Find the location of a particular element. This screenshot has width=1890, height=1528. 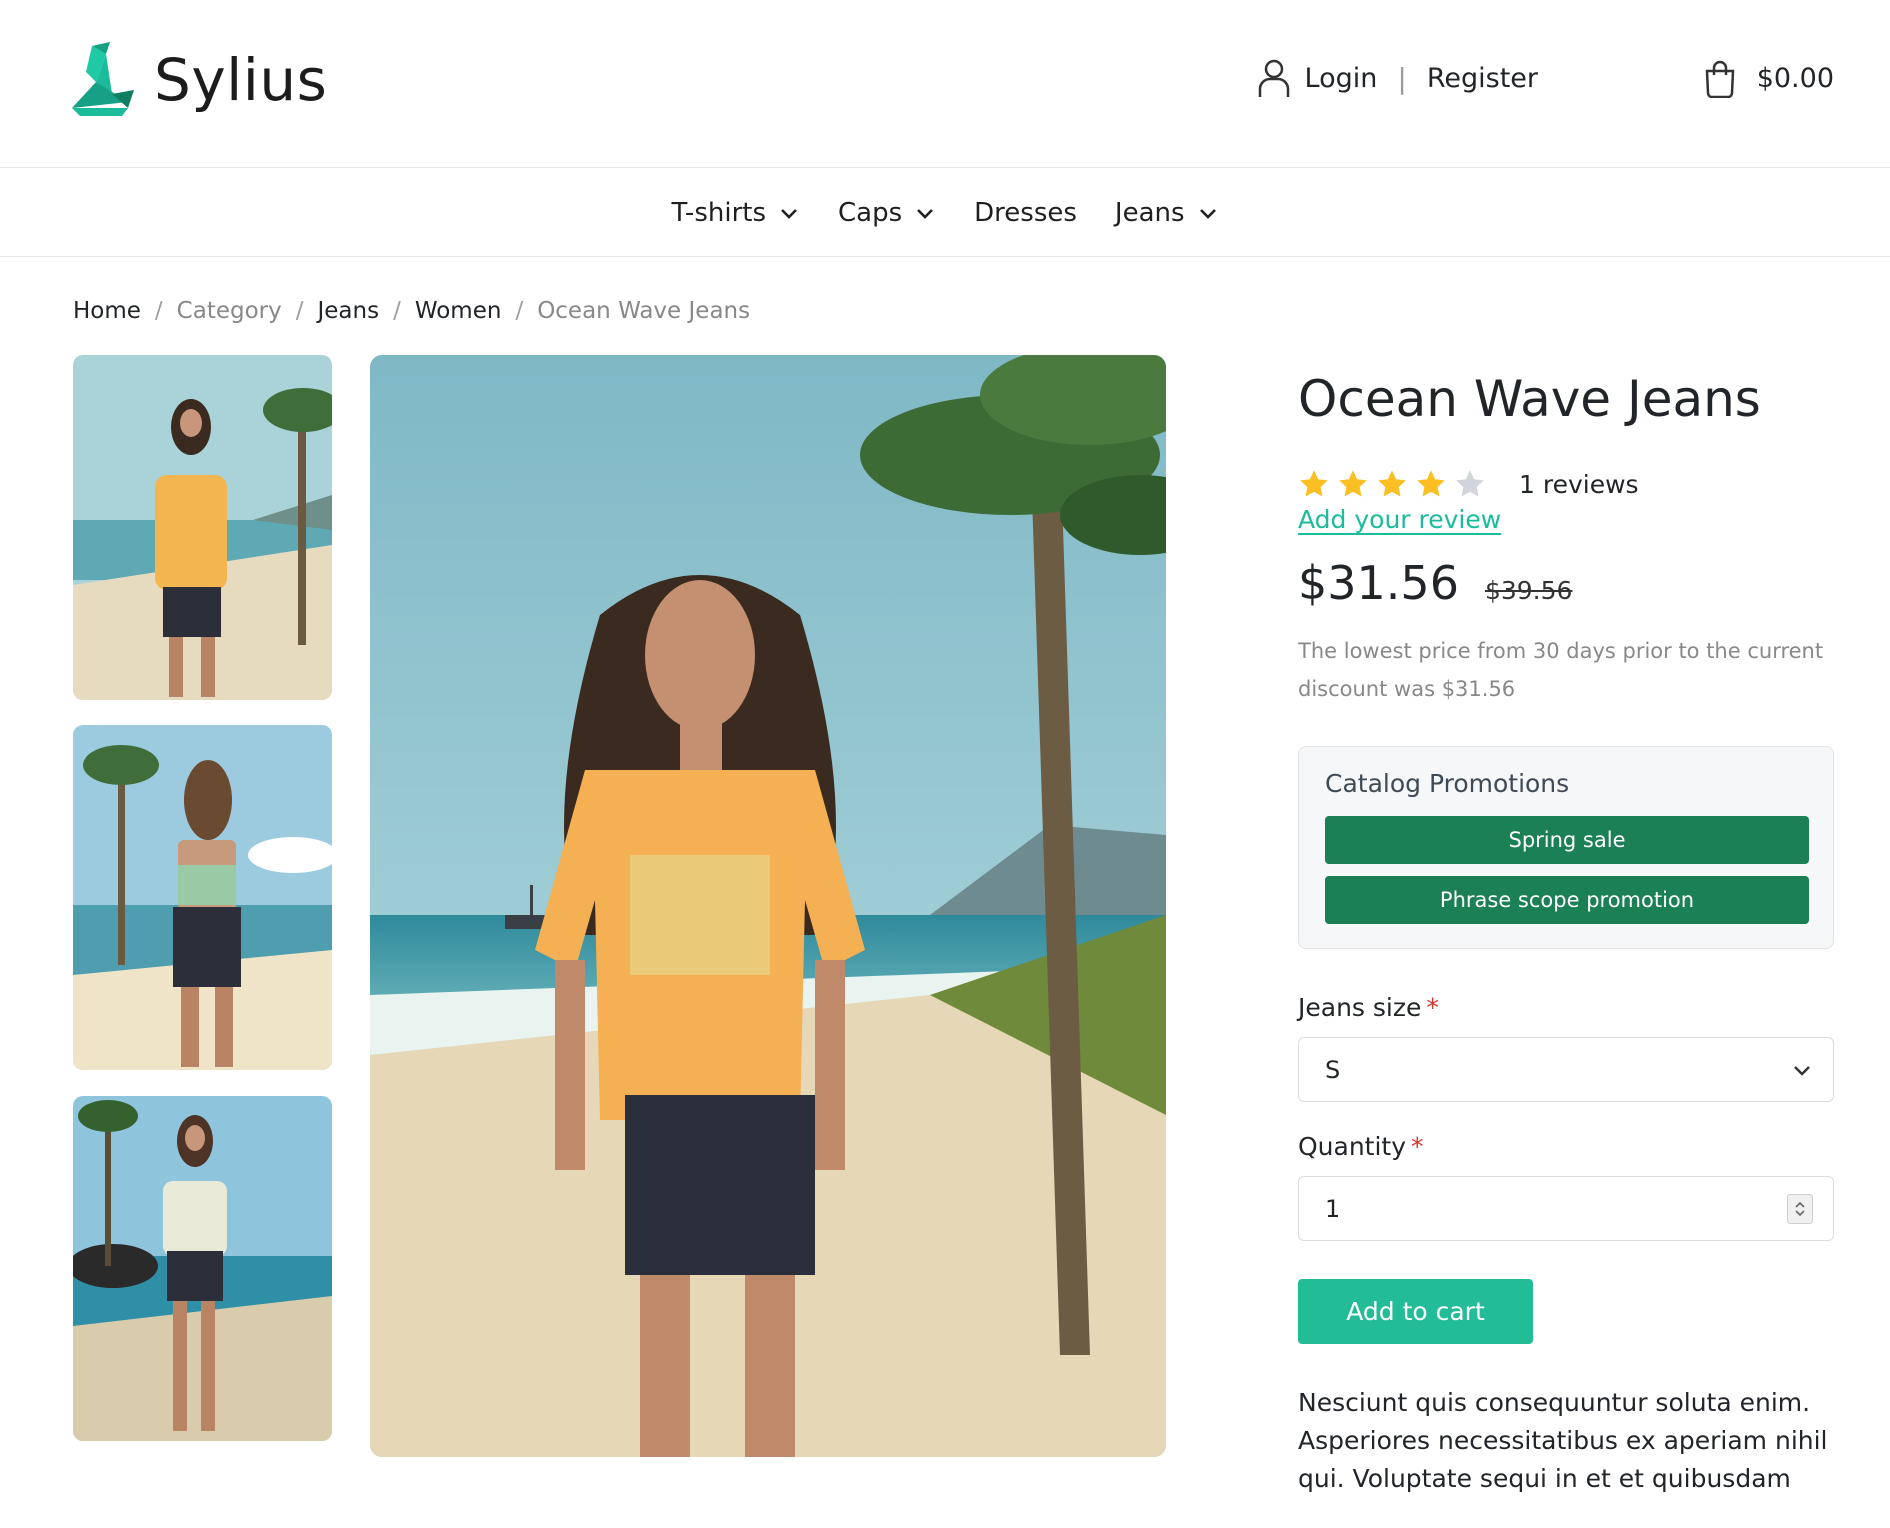

login-link: Login is located at coordinates (1341, 78).